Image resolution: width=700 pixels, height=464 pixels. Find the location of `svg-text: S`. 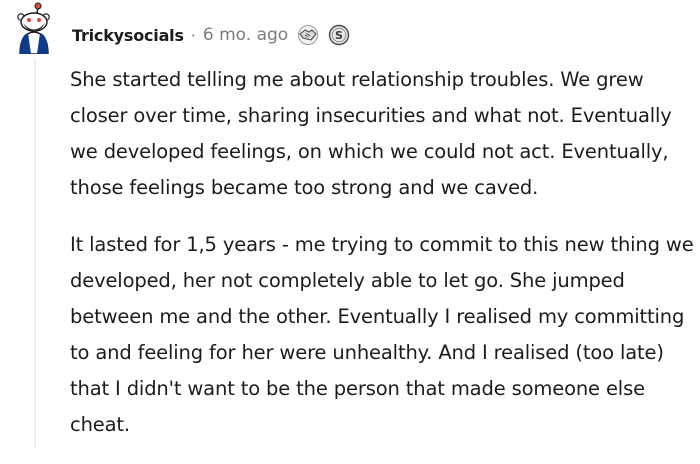

svg-text: S is located at coordinates (339, 35).